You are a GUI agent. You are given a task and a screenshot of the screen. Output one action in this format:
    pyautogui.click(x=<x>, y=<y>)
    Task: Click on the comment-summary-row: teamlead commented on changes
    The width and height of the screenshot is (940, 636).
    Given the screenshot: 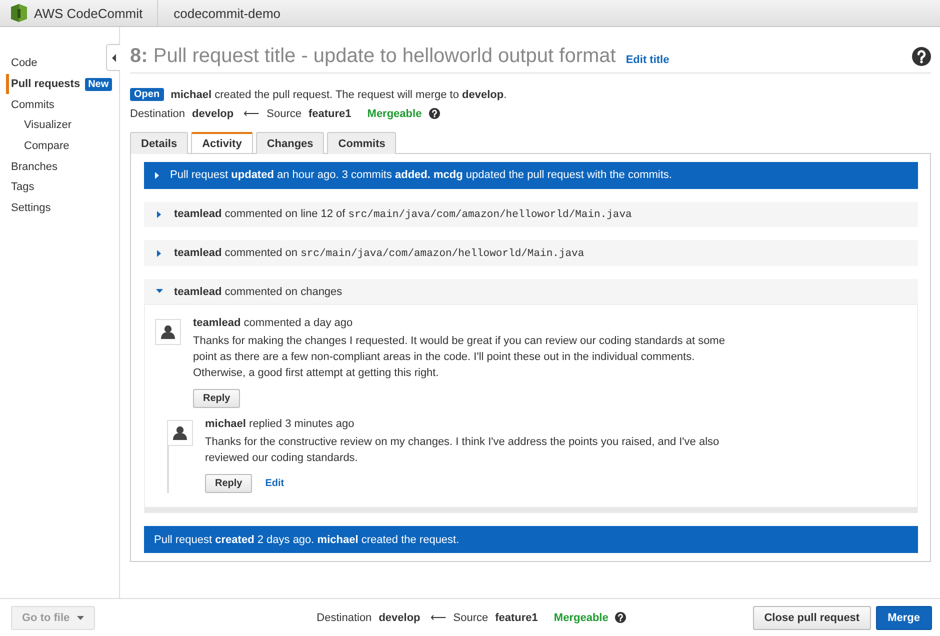 What is the action you would take?
    pyautogui.click(x=531, y=291)
    